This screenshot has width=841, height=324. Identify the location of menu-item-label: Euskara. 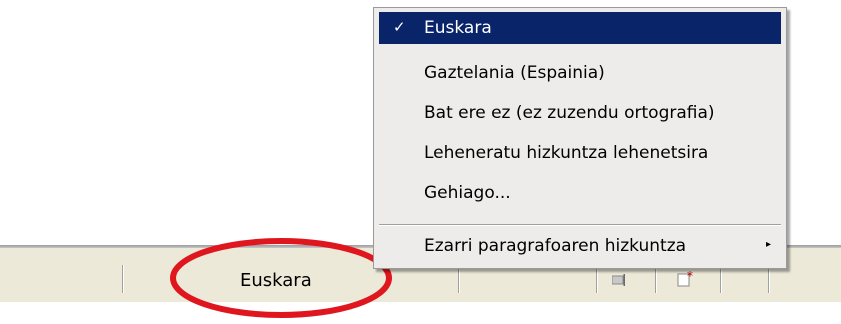
(458, 28).